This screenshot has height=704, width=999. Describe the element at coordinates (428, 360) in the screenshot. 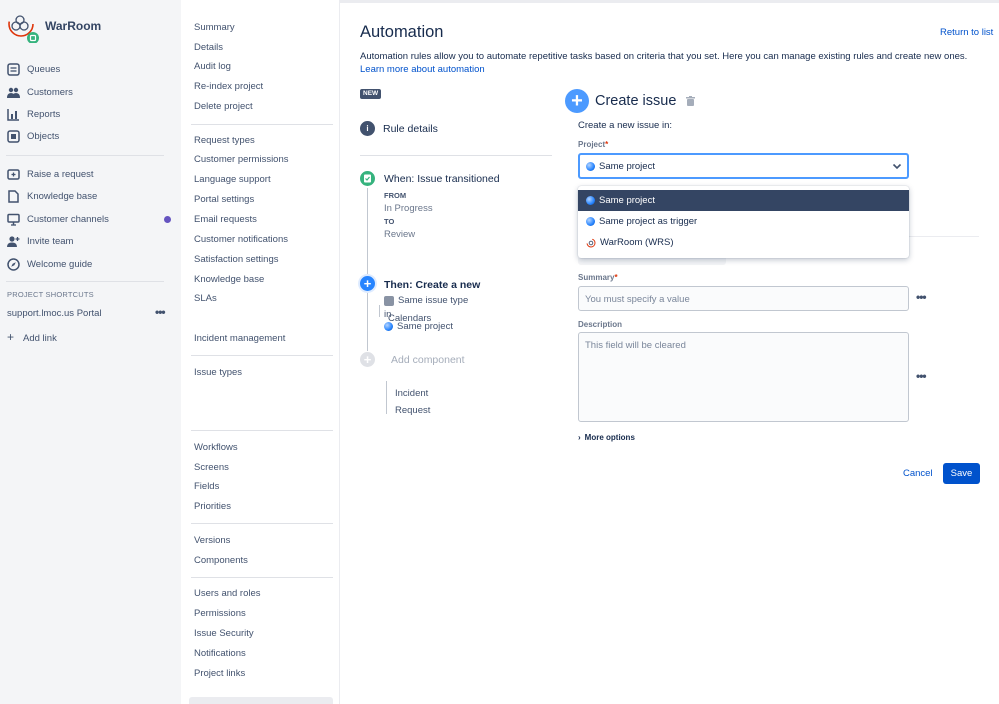

I see `add-component-button: Add component` at that location.